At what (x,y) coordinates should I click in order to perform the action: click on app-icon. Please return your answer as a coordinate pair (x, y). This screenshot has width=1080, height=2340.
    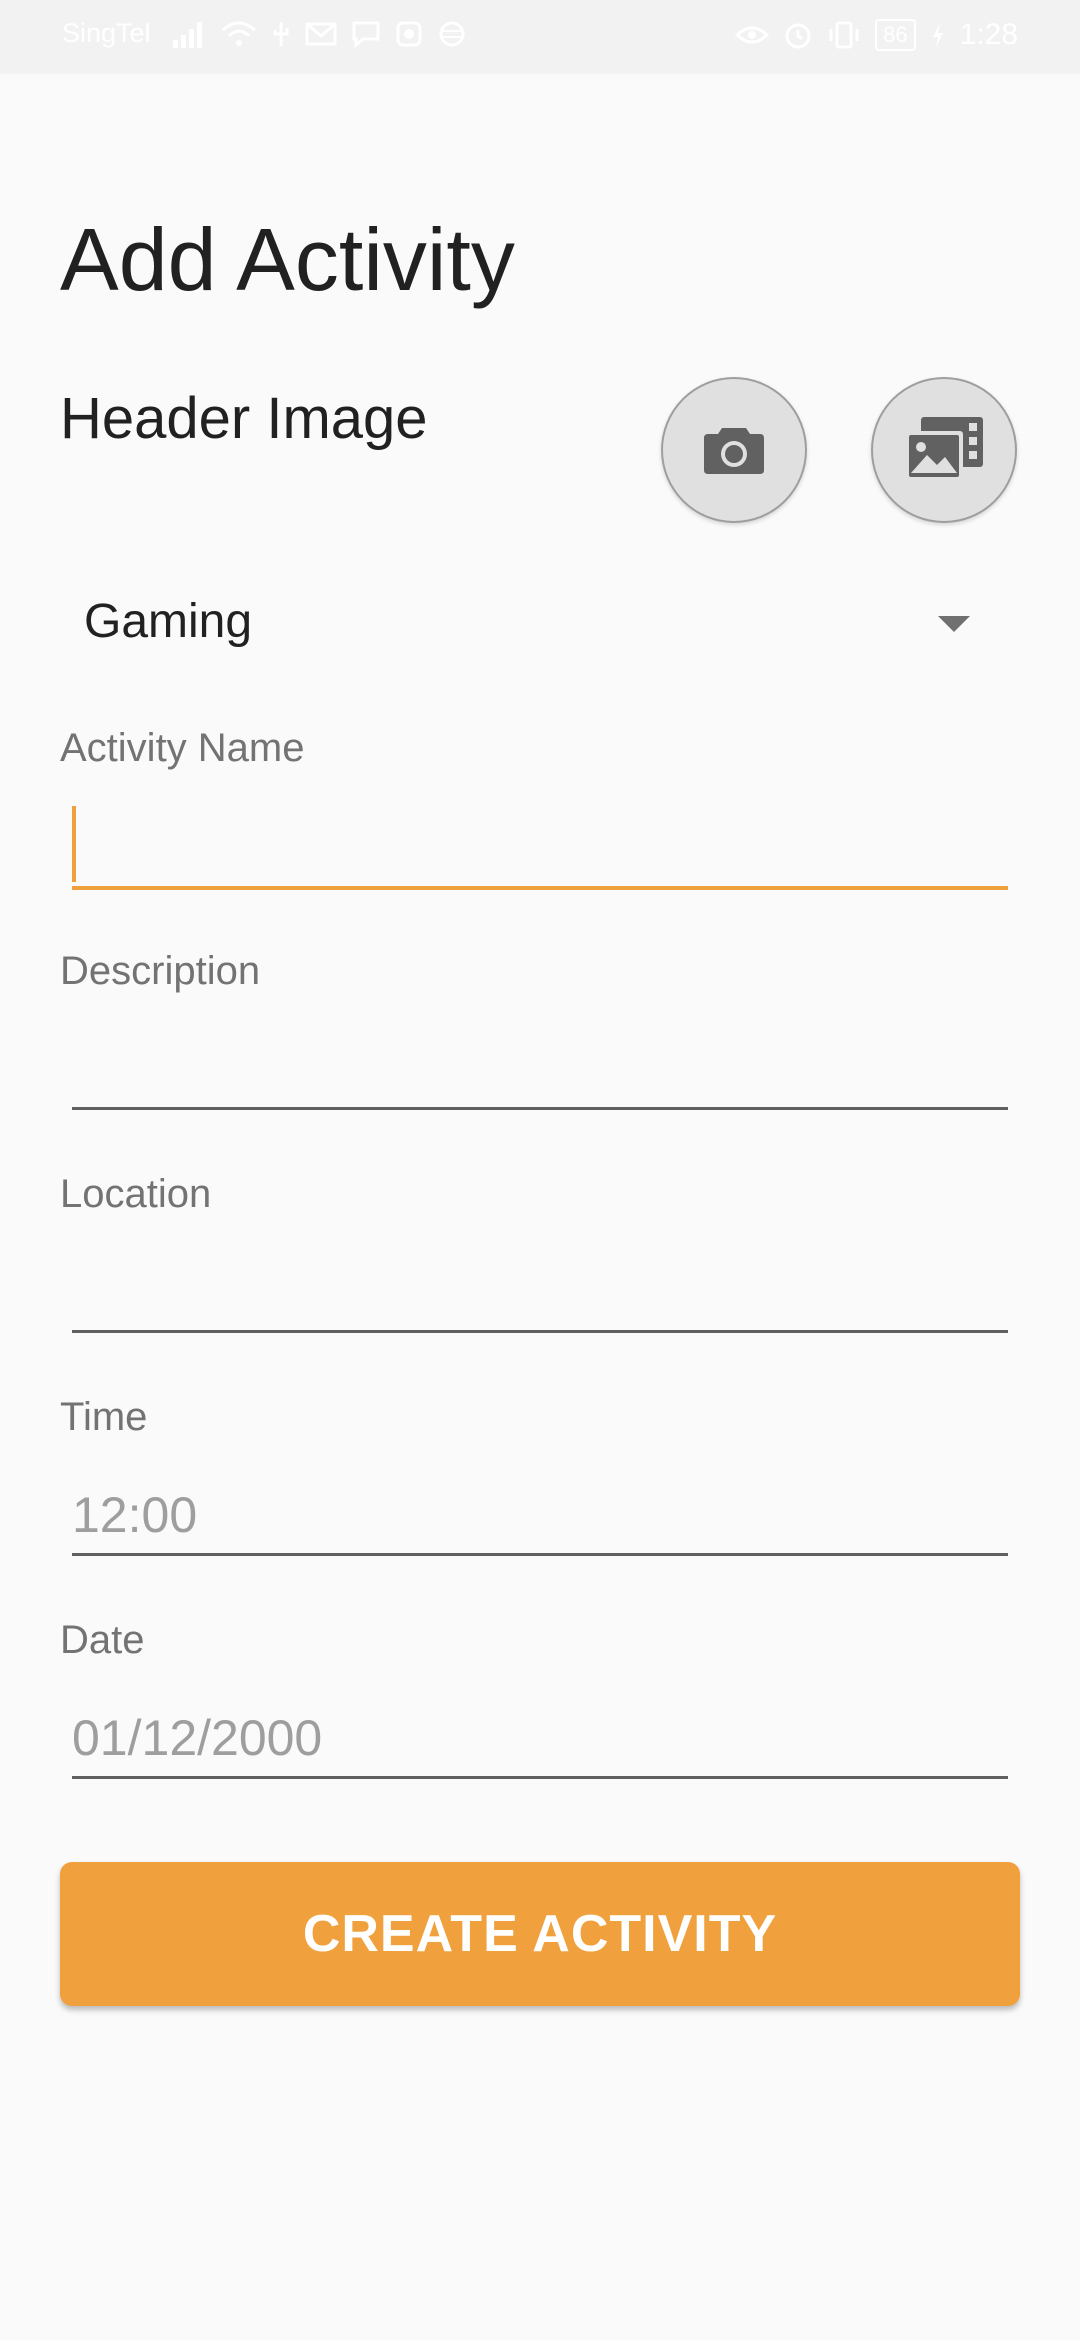
    Looking at the image, I should click on (409, 33).